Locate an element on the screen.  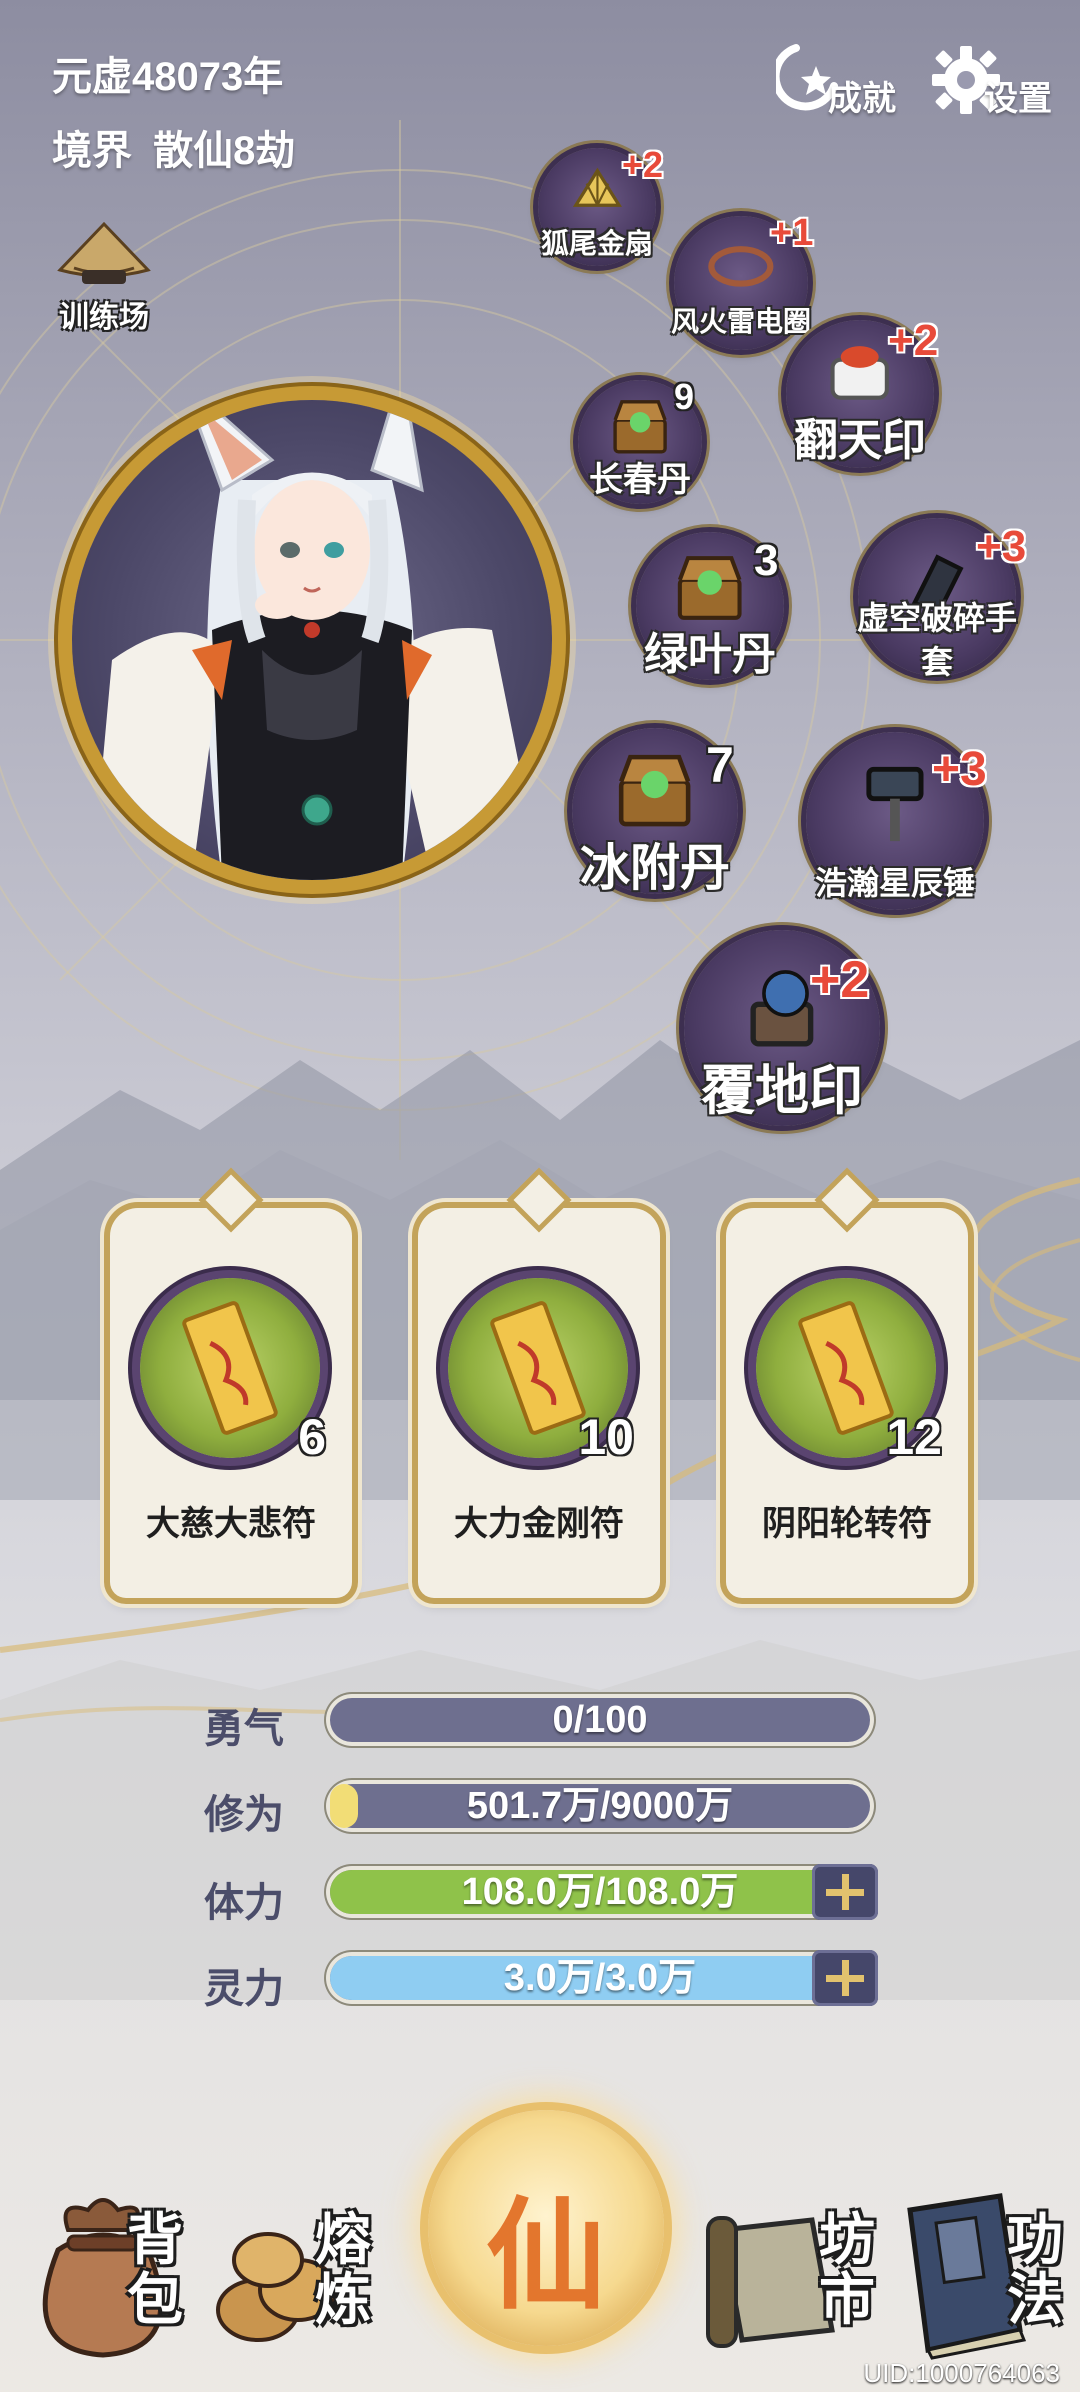
stamina-value: 108.0万/108.0万 is located at coordinates (600, 1892).